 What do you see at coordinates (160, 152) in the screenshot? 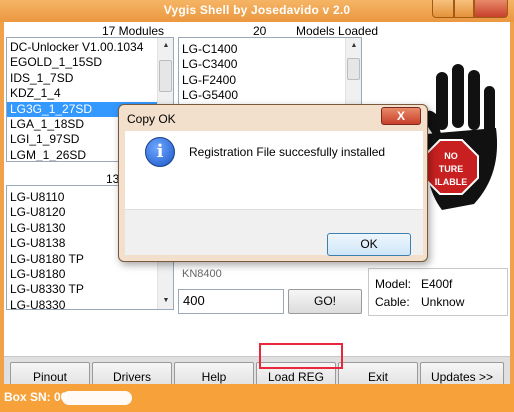
I see `info-icon: i` at bounding box center [160, 152].